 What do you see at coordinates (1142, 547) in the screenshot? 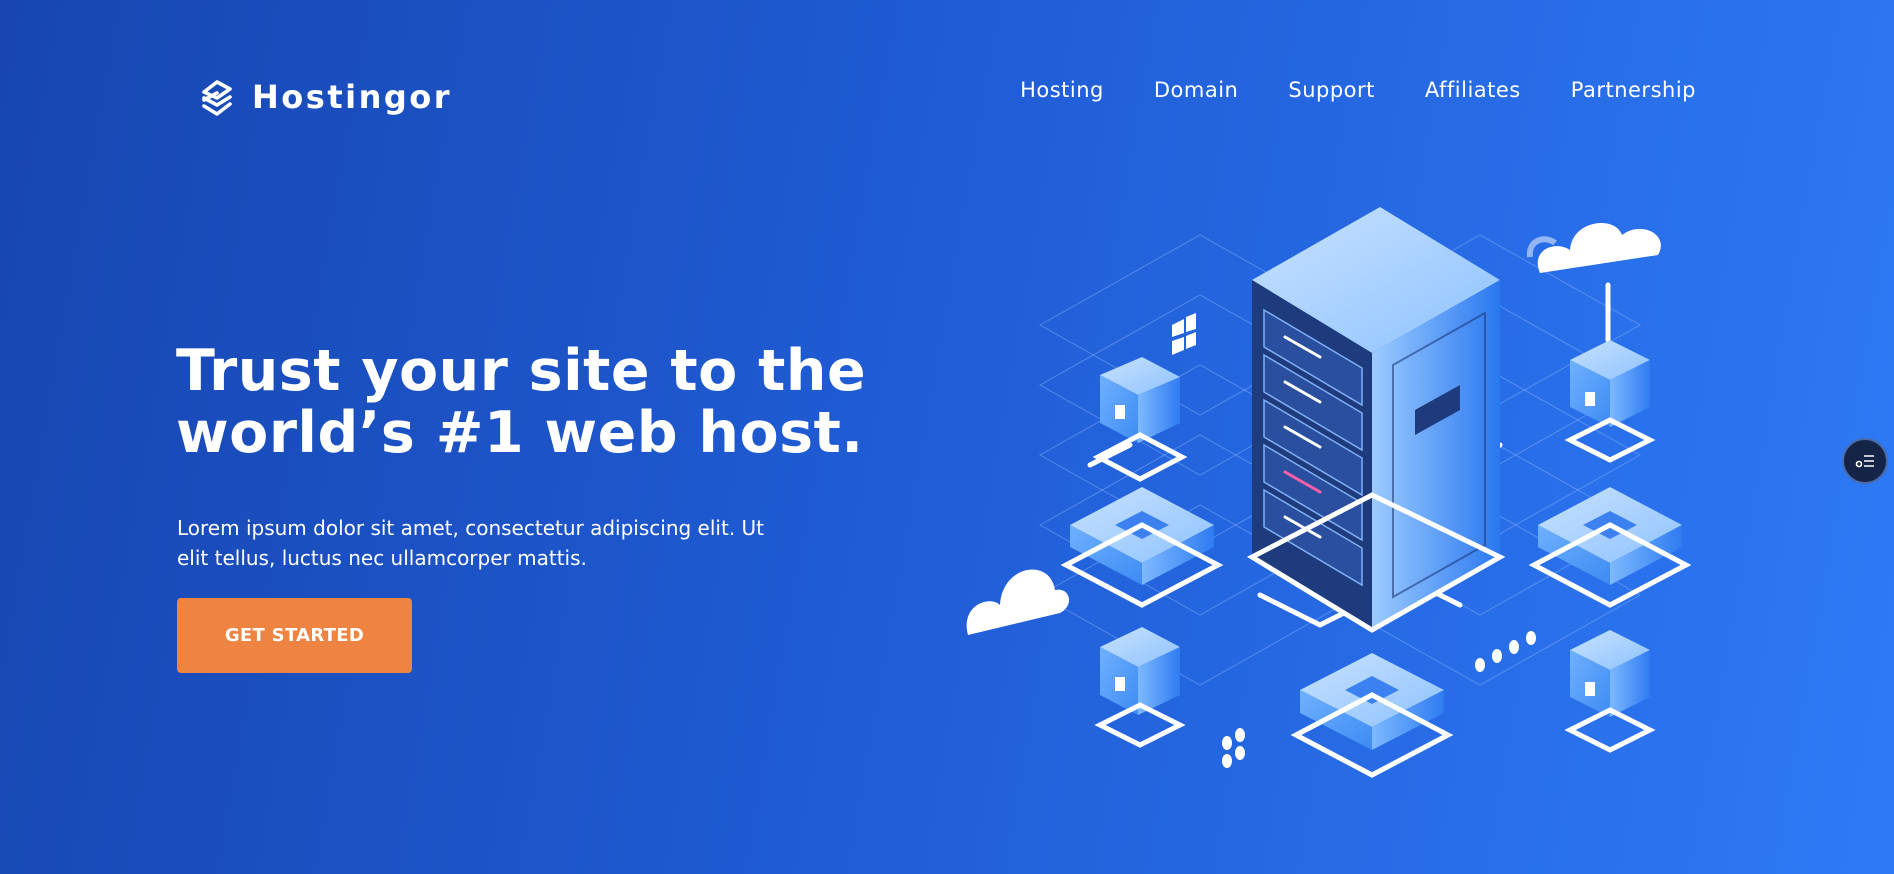
I see `router-left` at bounding box center [1142, 547].